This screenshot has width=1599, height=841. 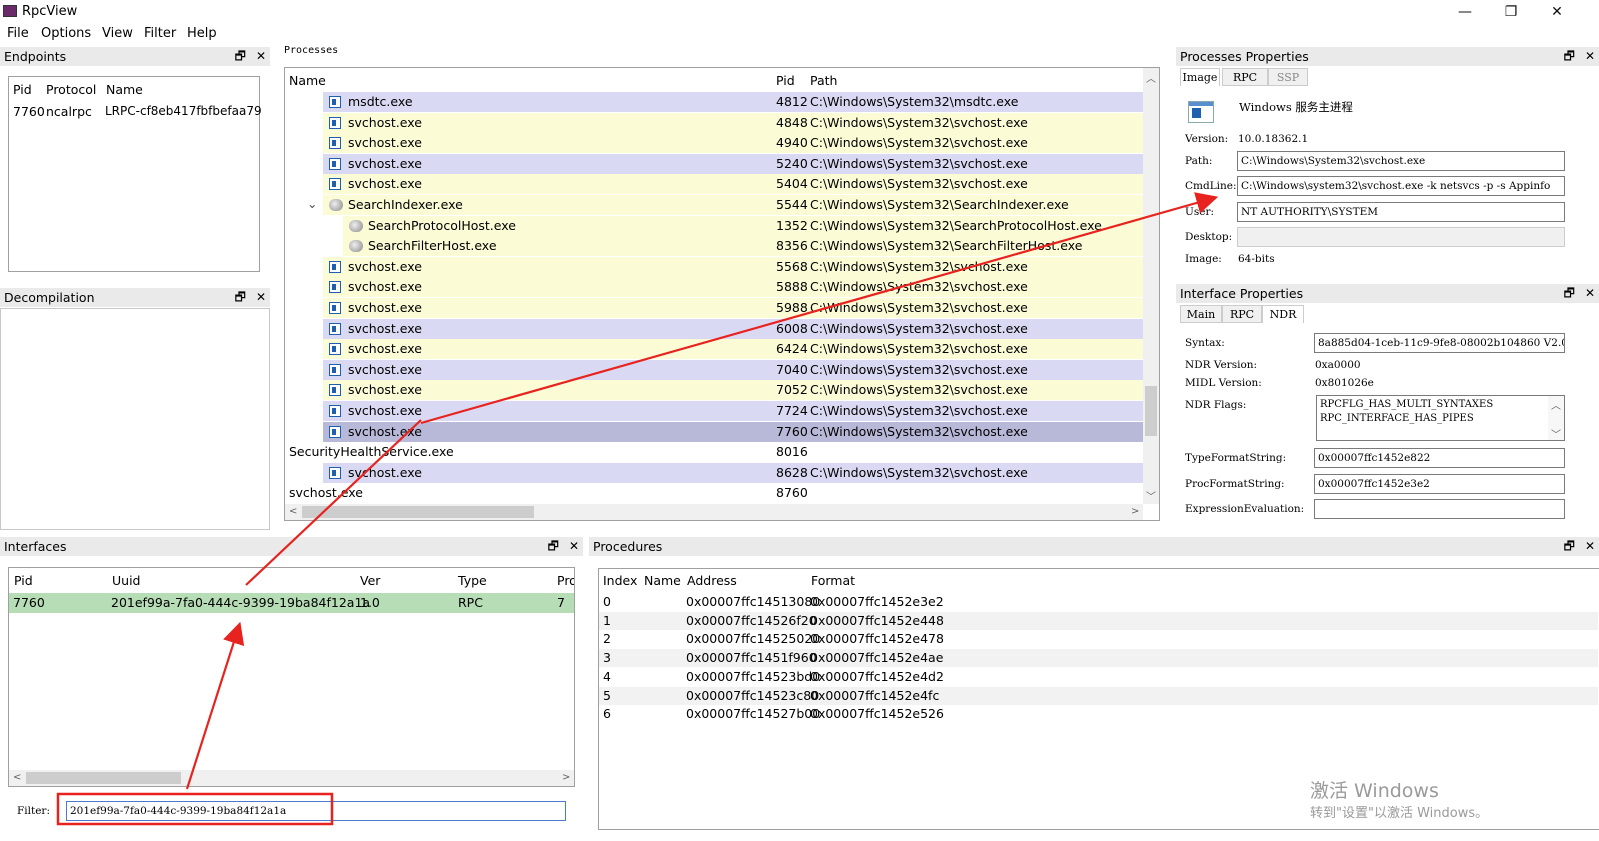 What do you see at coordinates (792, 472) in the screenshot?
I see `process-pid: 8628` at bounding box center [792, 472].